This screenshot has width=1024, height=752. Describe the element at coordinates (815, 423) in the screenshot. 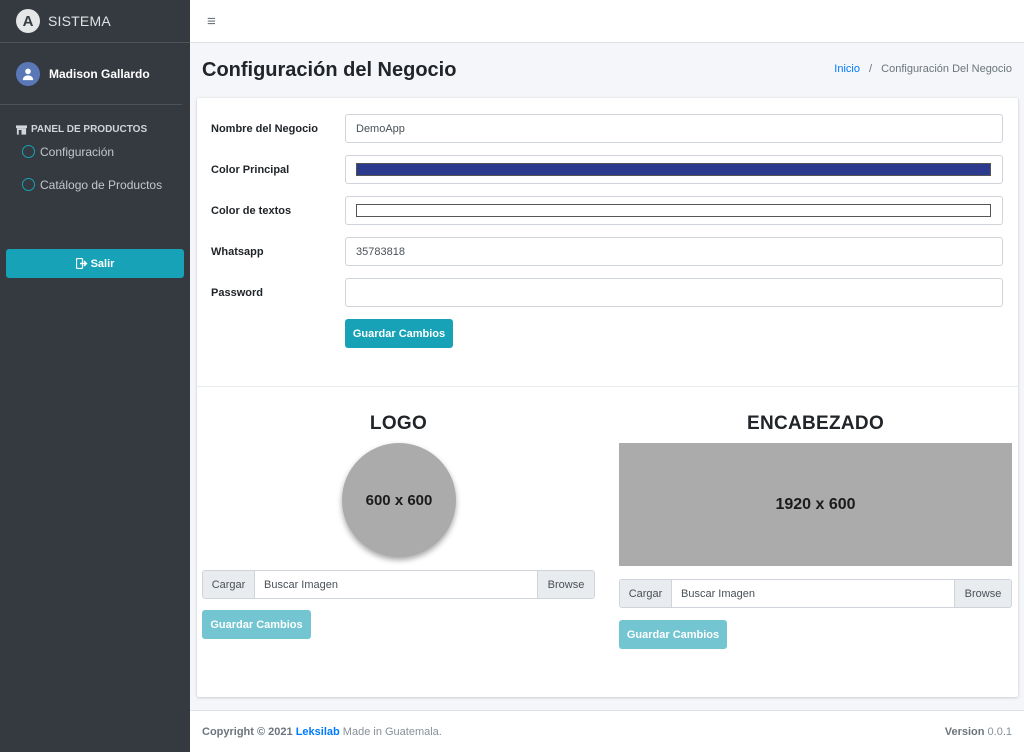

I see `banner-section-title: ENCABEZADO` at that location.